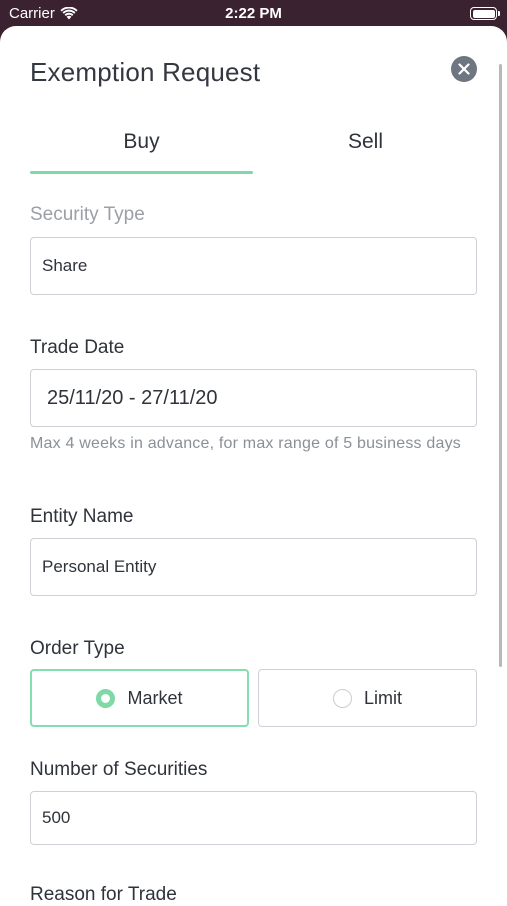 The image size is (507, 906). Describe the element at coordinates (253, 398) in the screenshot. I see `trade-date-field: 25/11/20 - 27/11/20` at that location.